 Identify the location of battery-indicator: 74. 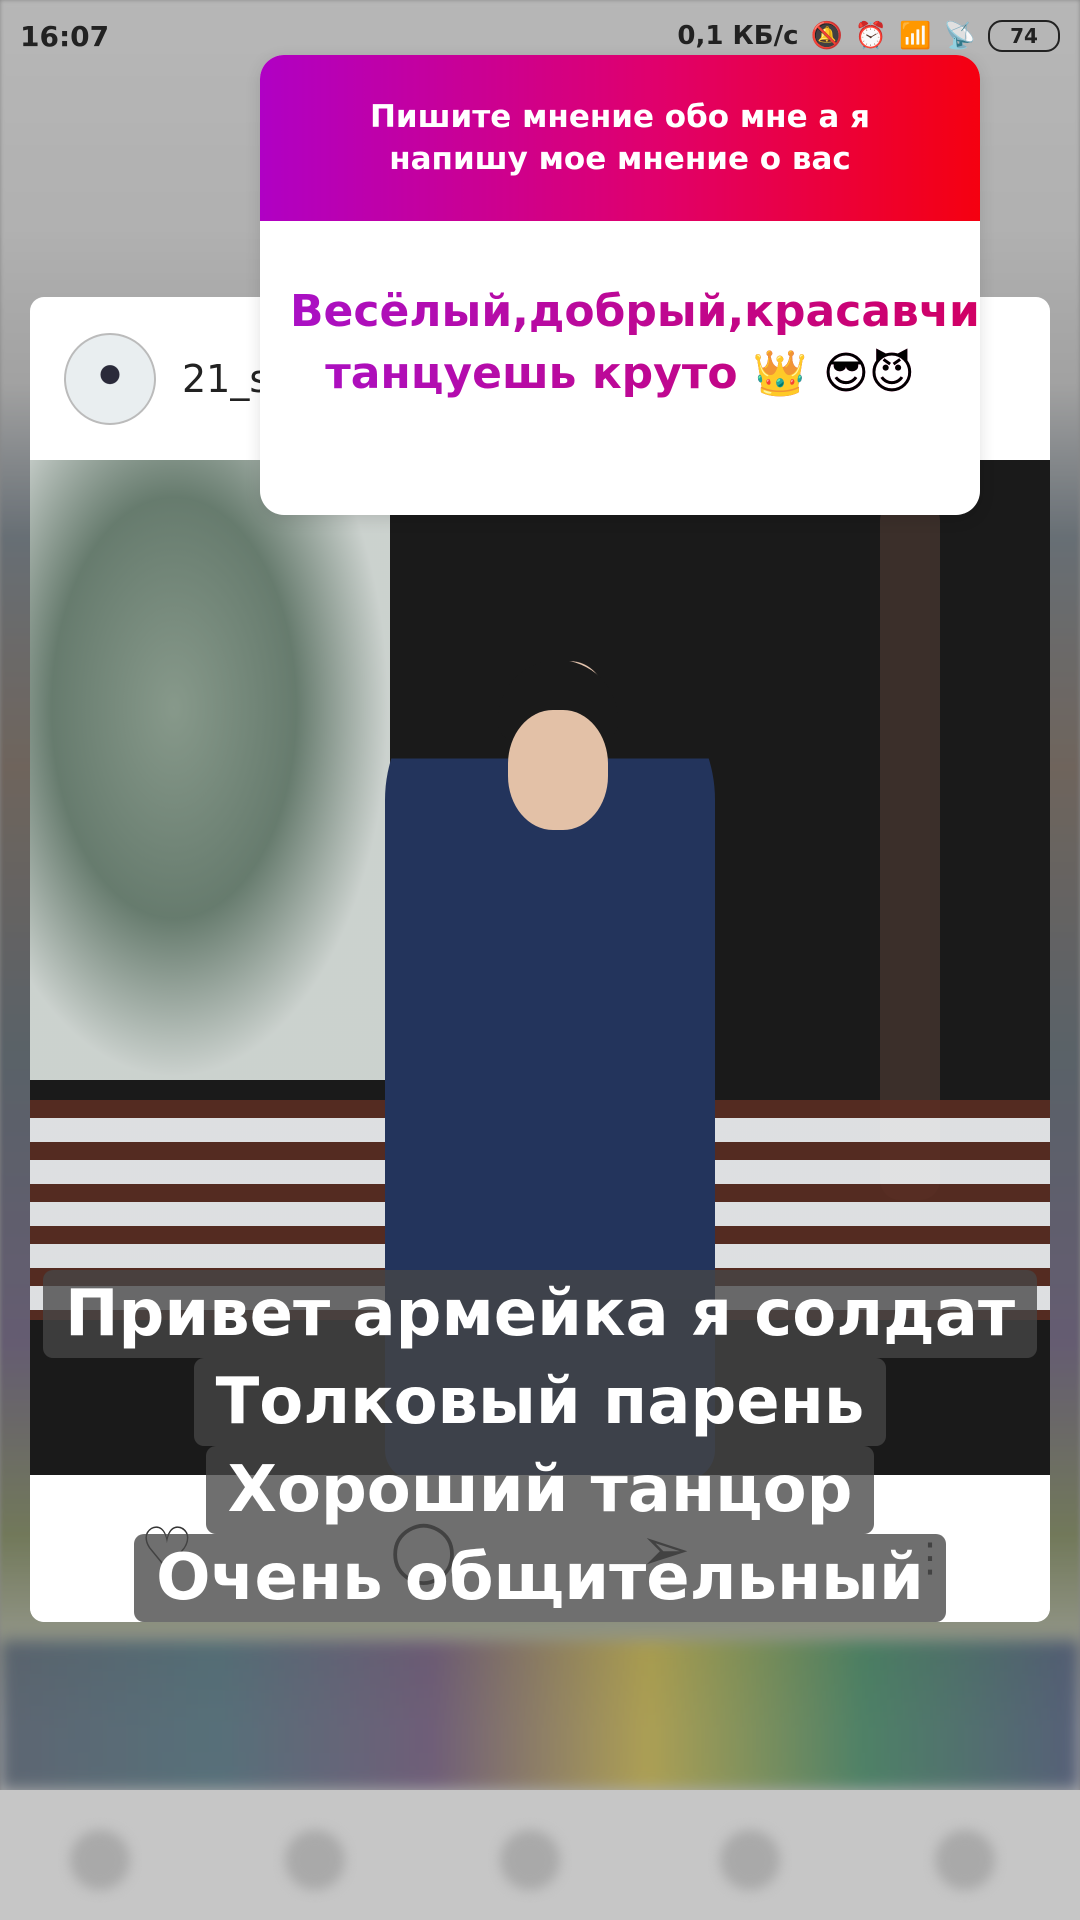
(1024, 36).